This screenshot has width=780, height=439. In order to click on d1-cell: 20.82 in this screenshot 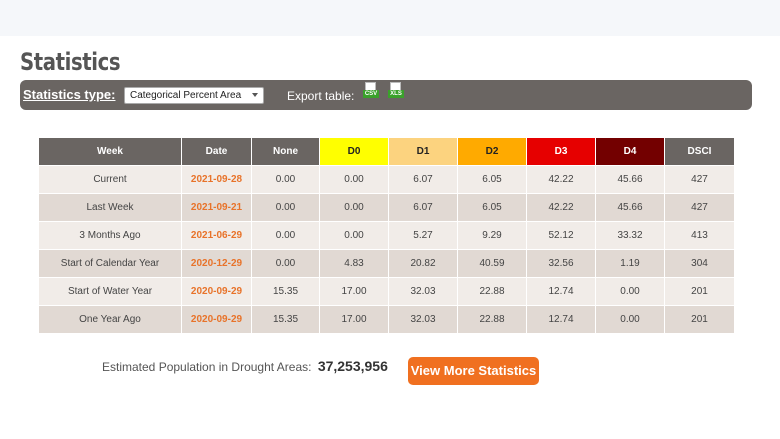, I will do `click(423, 263)`.